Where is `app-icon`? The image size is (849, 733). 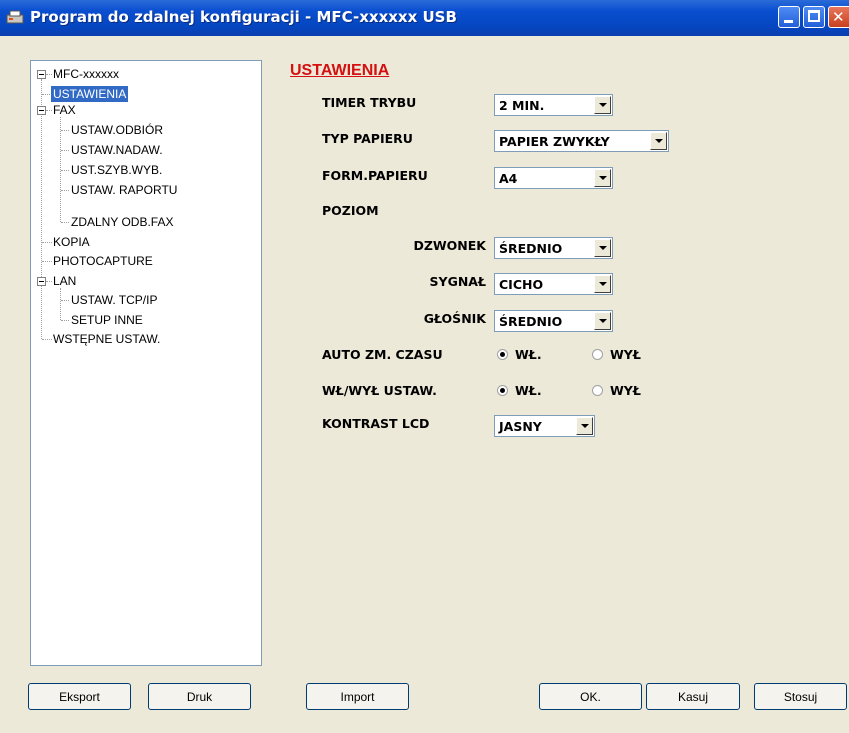 app-icon is located at coordinates (15, 17).